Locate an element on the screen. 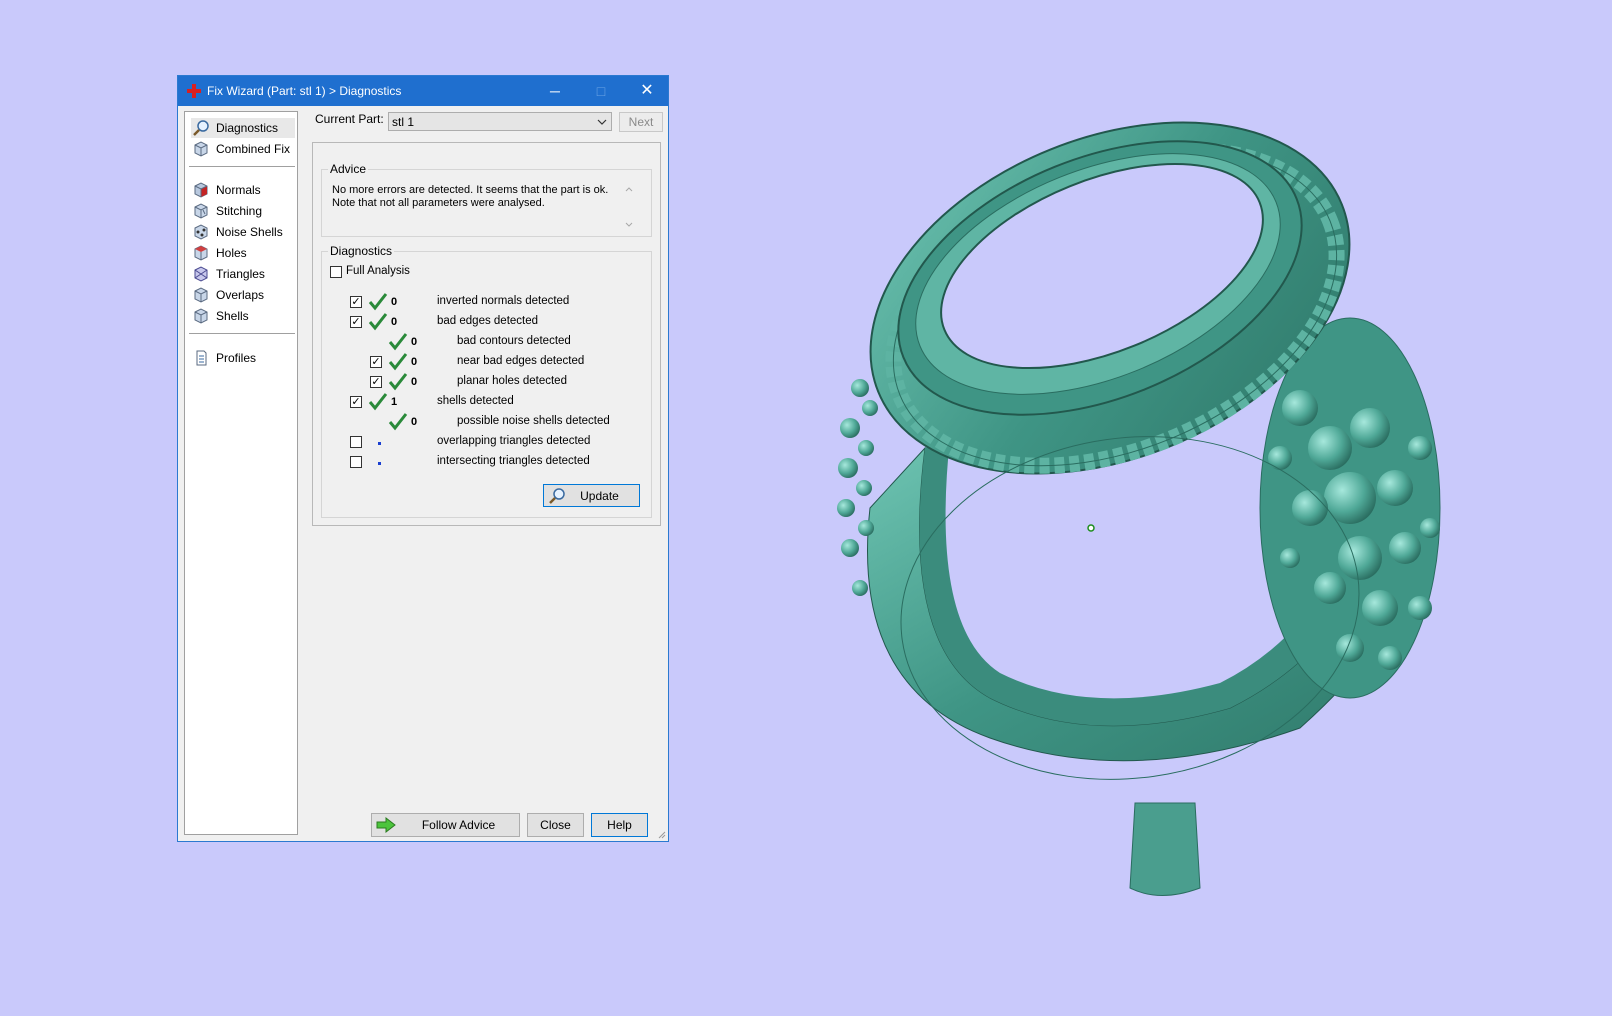  sidebar-item-label: Combined Fix is located at coordinates (253, 149).